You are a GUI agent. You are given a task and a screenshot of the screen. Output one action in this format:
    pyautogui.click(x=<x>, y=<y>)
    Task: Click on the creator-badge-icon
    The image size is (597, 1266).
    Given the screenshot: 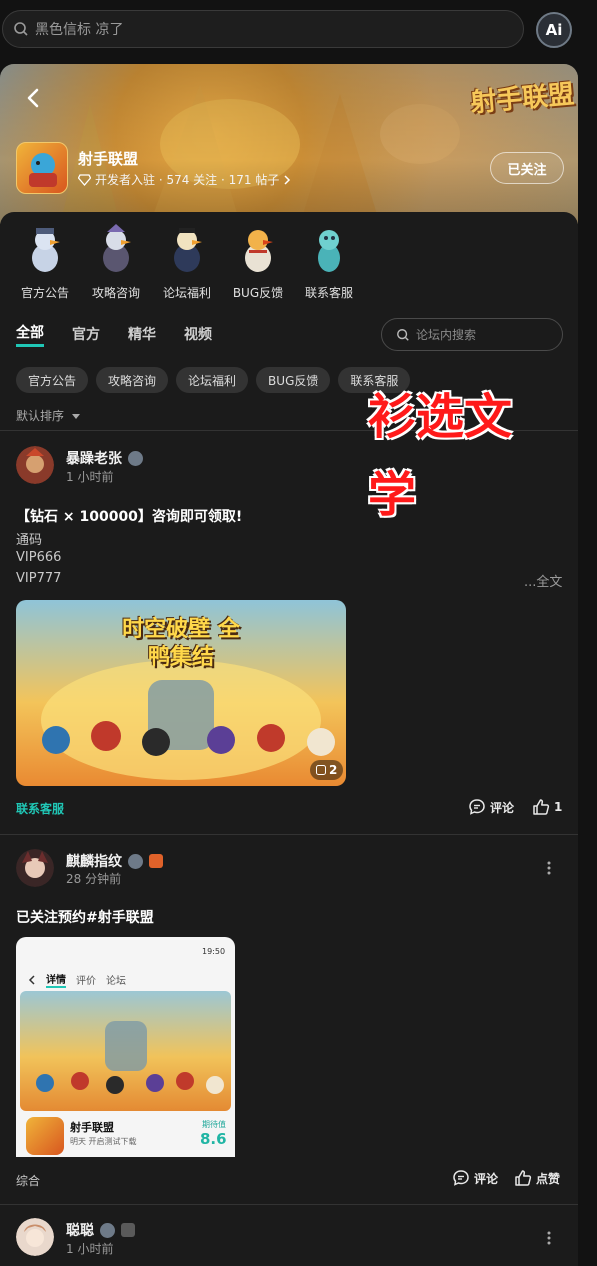 What is the action you would take?
    pyautogui.click(x=128, y=1230)
    